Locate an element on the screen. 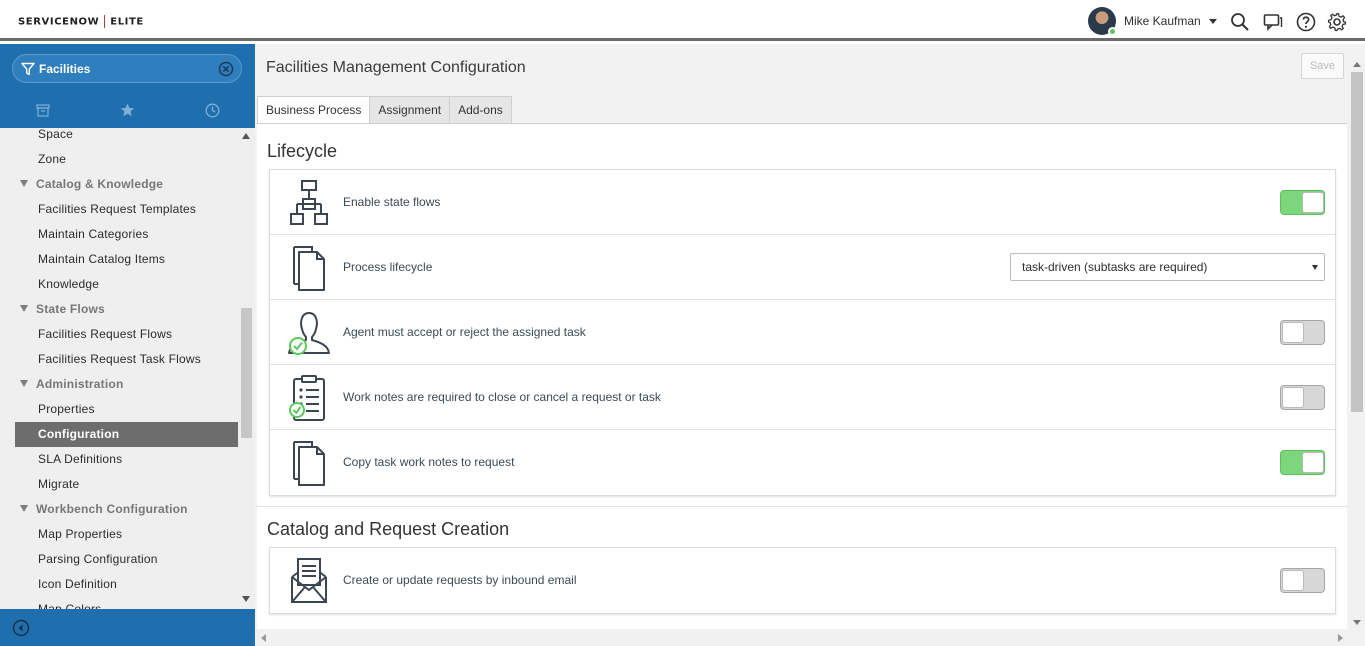 The image size is (1365, 646). config-row: Copy task work notes to request is located at coordinates (802, 462).